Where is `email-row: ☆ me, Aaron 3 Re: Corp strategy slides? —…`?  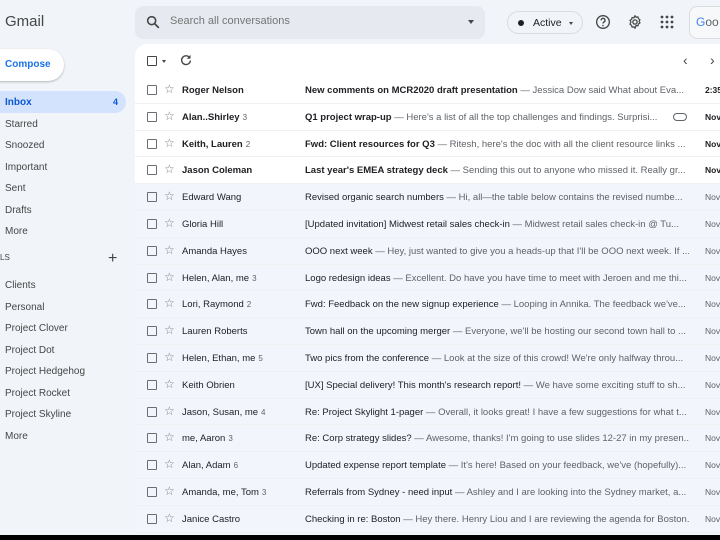
email-row: ☆ me, Aaron 3 Re: Corp strategy slides? —… is located at coordinates (427, 439).